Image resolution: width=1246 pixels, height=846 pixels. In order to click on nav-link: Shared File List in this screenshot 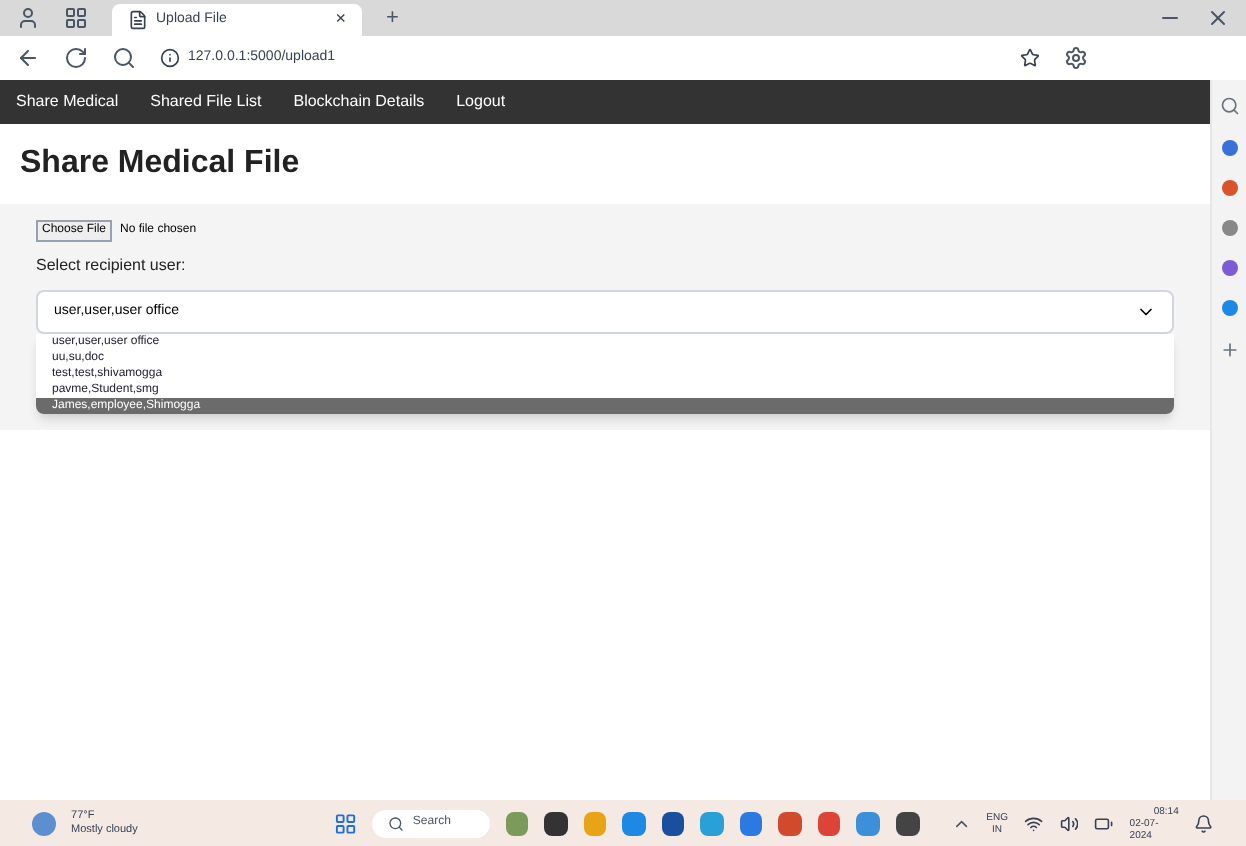, I will do `click(206, 102)`.